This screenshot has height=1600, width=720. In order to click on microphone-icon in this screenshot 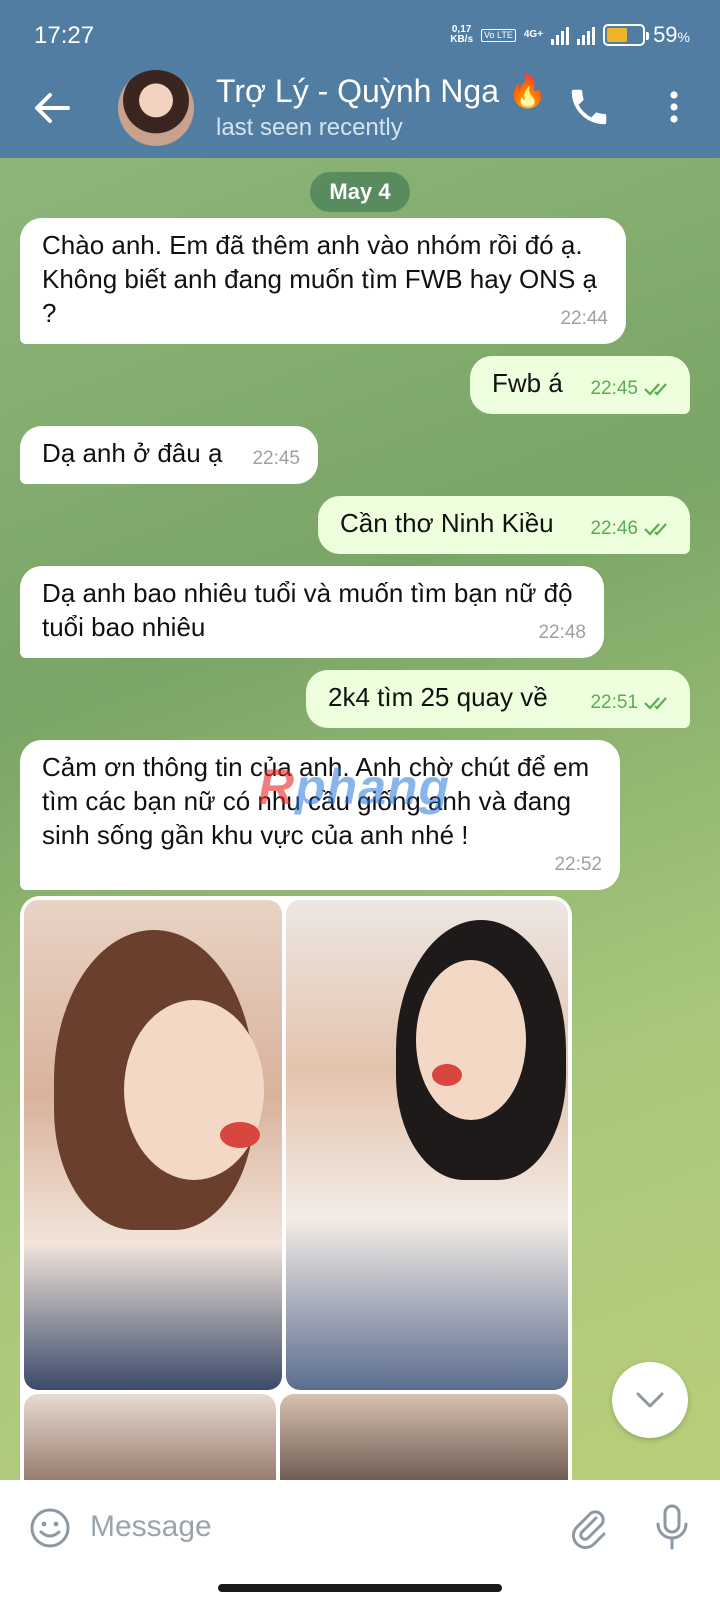, I will do `click(672, 1527)`.